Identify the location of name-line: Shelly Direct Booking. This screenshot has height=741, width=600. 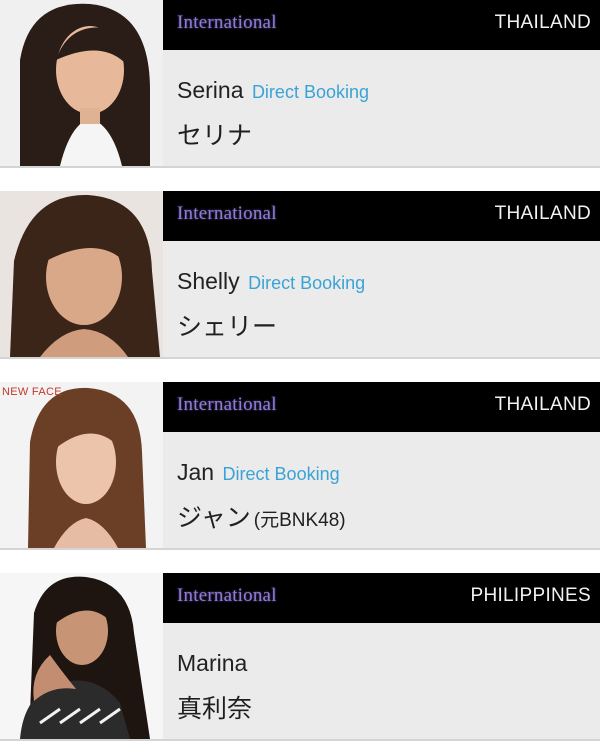
(271, 281).